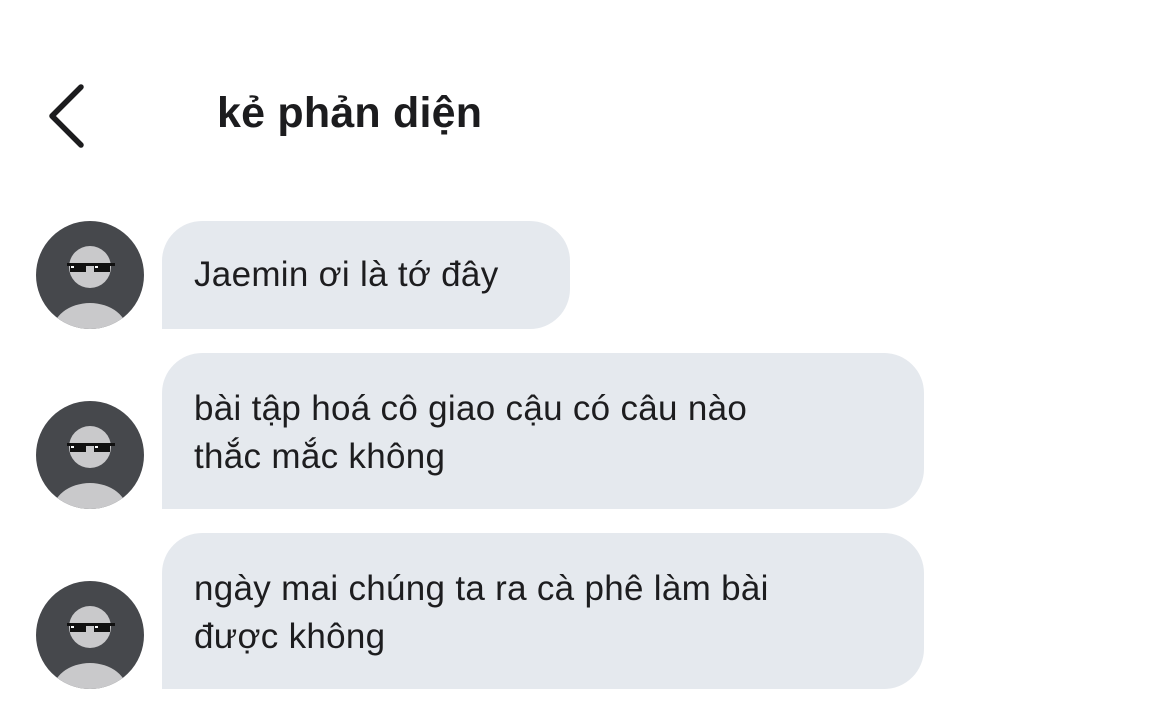  I want to click on message-bubble: Jaemin ơi là tớ đây, so click(366, 275).